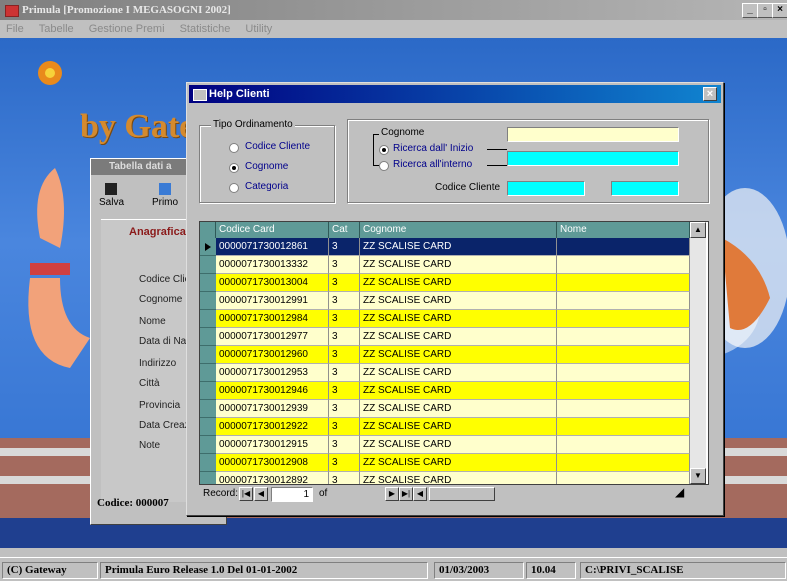 Image resolution: width=787 pixels, height=581 pixels. I want to click on menu-file: File, so click(15, 29).